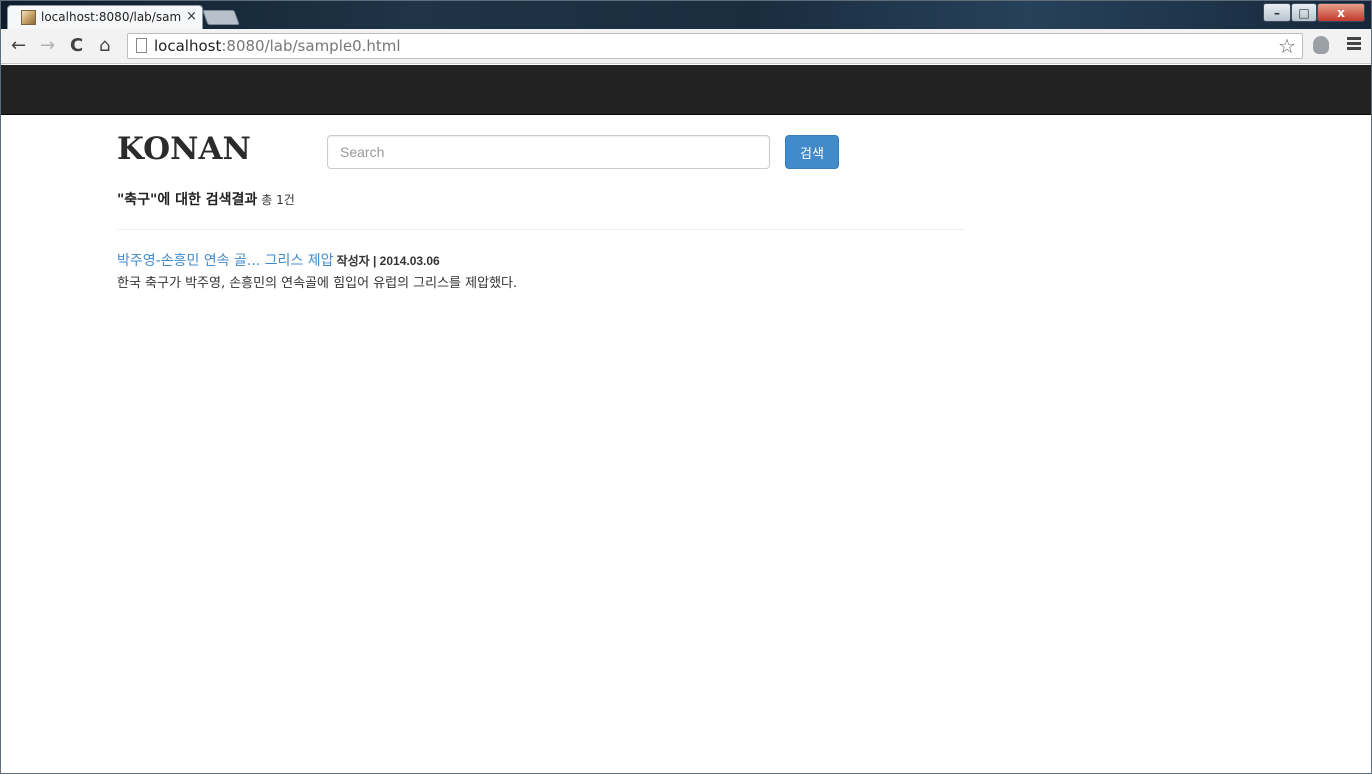 Image resolution: width=1372 pixels, height=774 pixels. I want to click on forward-arrow-icon: →, so click(47, 46).